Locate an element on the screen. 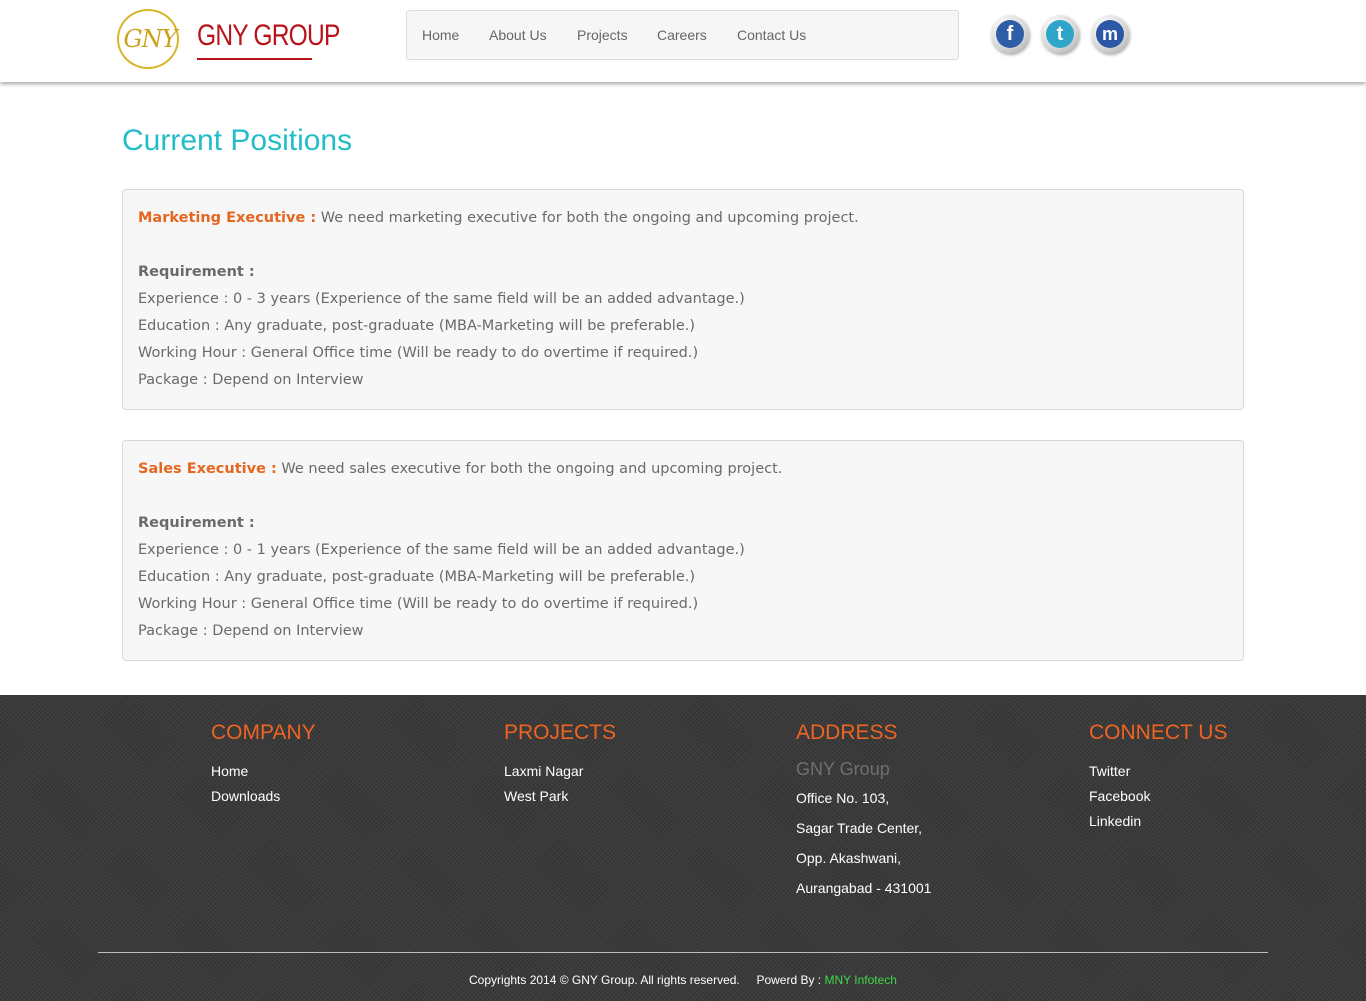 This screenshot has width=1366, height=1001. nav-contact-us: Contact Us is located at coordinates (771, 35).